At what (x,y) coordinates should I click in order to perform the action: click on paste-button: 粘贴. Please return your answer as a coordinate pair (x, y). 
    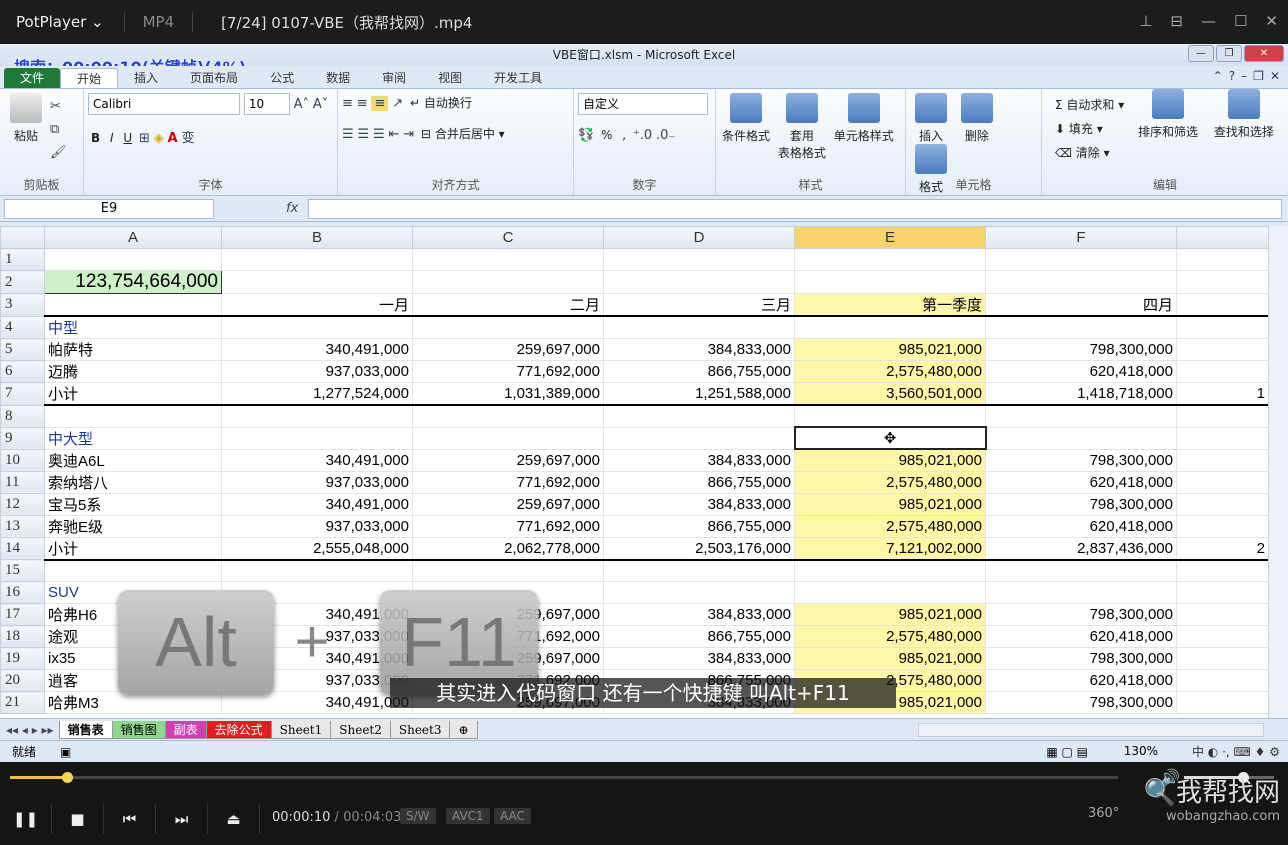
    Looking at the image, I should click on (26, 118).